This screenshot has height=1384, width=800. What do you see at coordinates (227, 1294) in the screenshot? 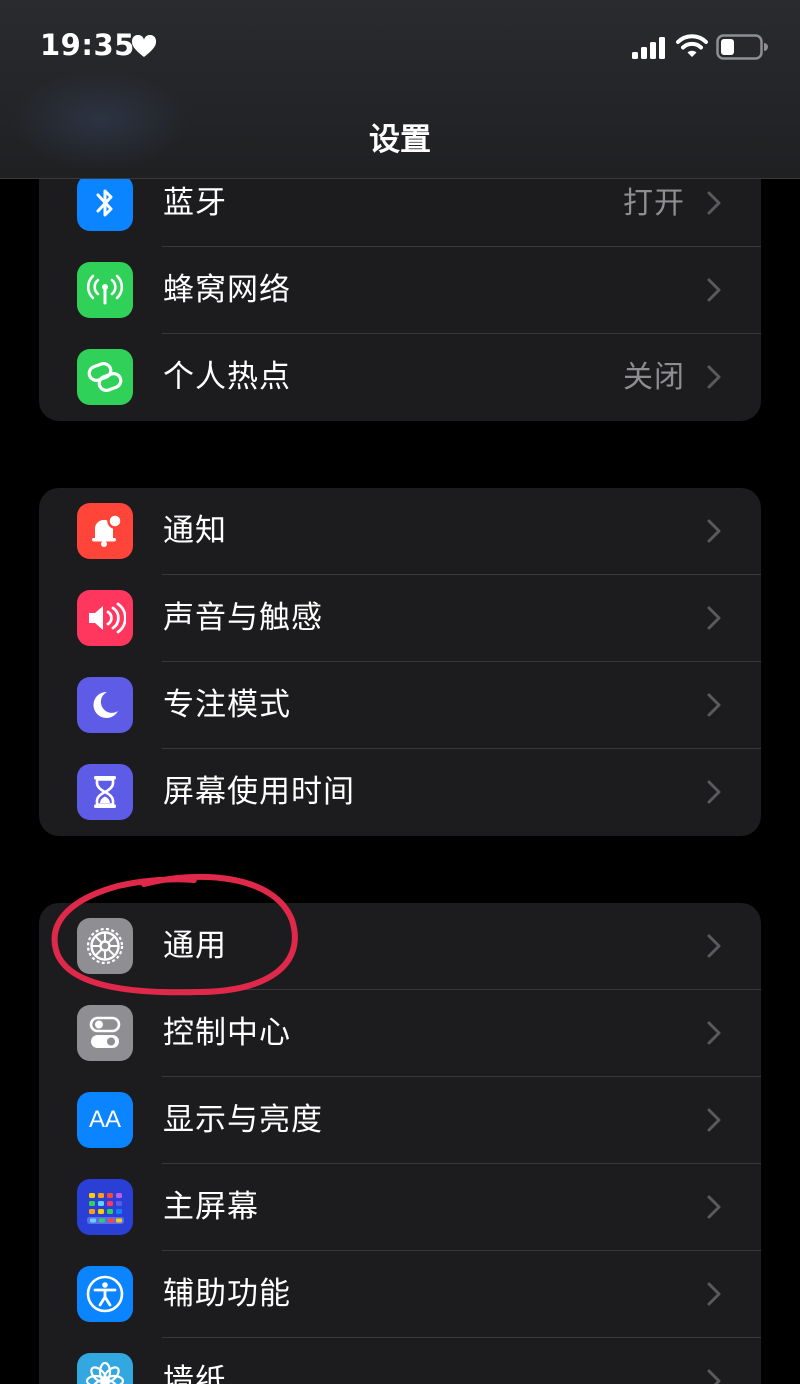
I see `accessibility-label: 辅助功能` at bounding box center [227, 1294].